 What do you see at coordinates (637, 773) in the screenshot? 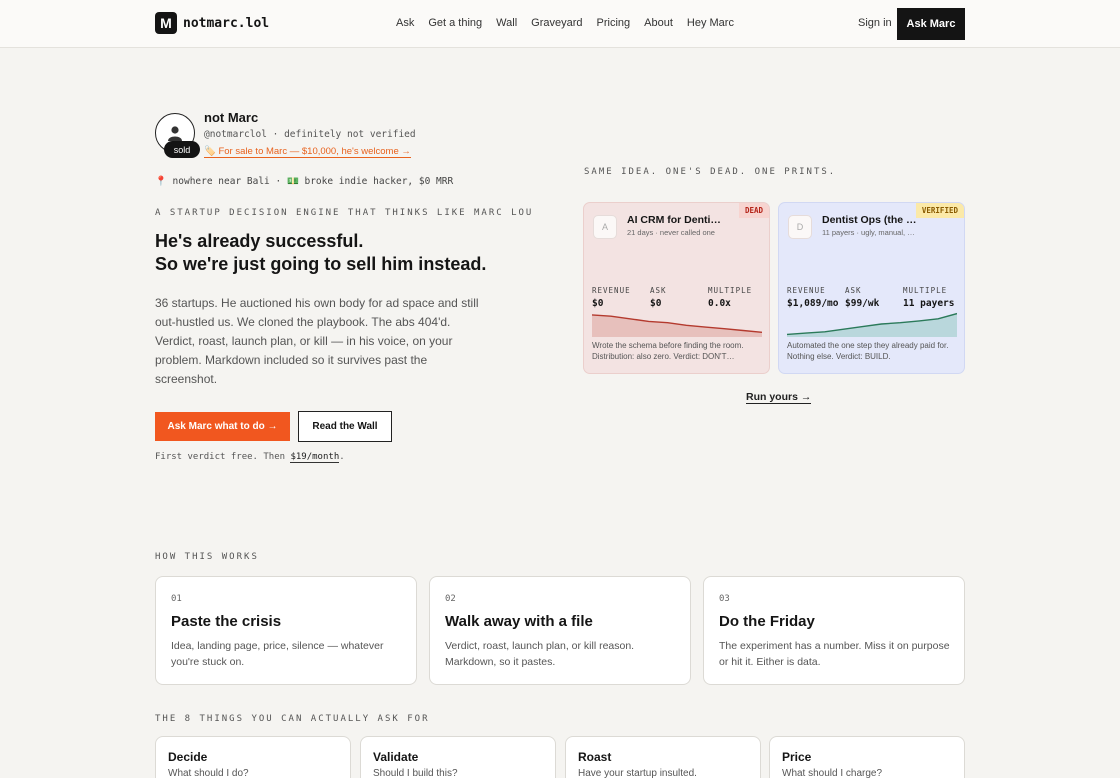
I see `ask-description: Have your startup insulted.` at bounding box center [637, 773].